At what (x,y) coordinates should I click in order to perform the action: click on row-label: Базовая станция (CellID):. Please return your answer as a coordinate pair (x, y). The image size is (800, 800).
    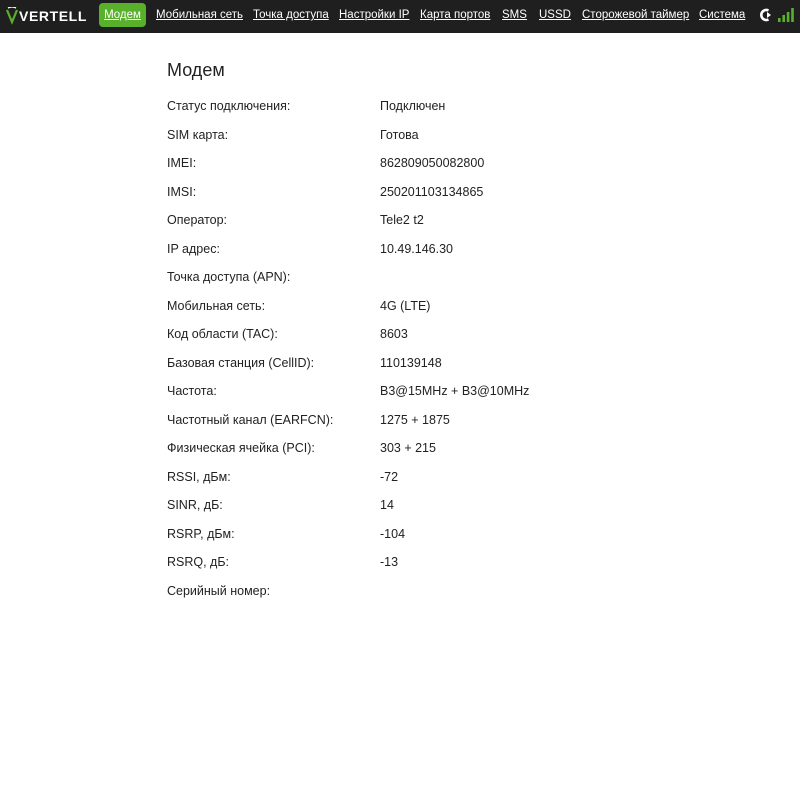
    Looking at the image, I should click on (241, 362).